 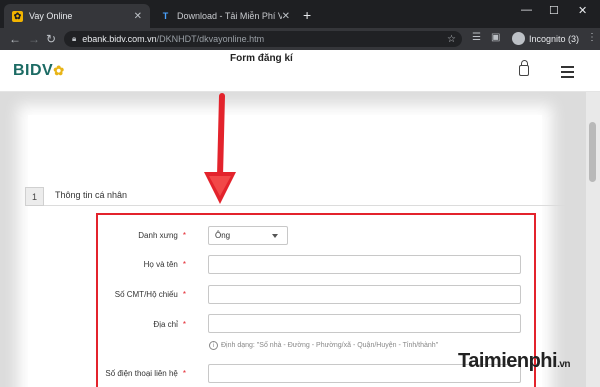 I want to click on tab-title: Download - Tải Miễn Phí VN - Ph, so click(x=229, y=16).